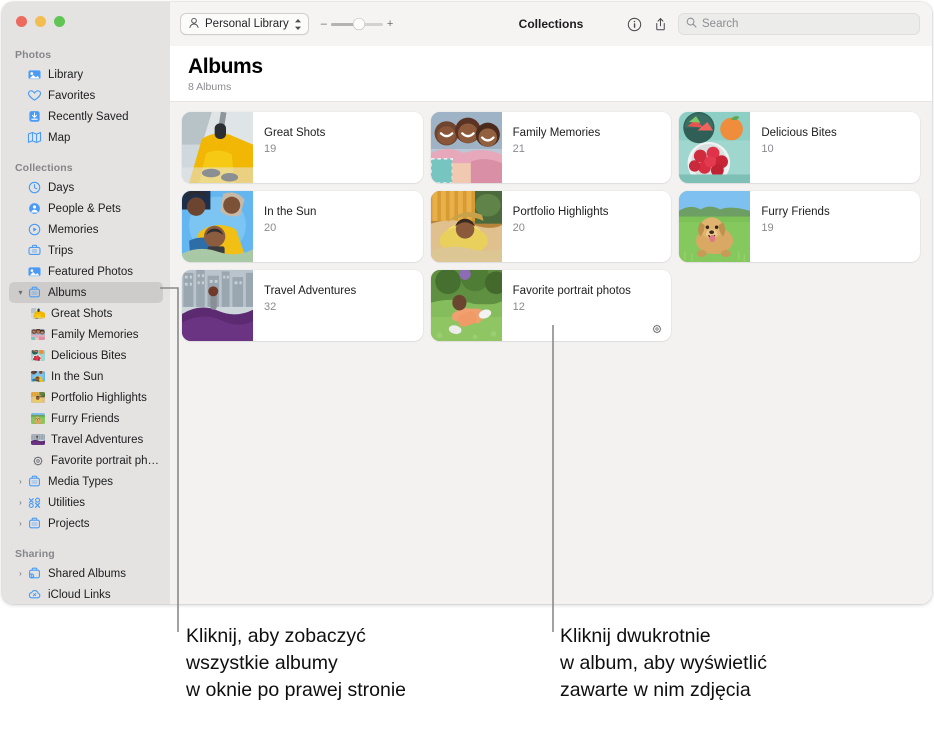 The height and width of the screenshot is (737, 934). I want to click on album-card-text: Favorite portrait photos 12, so click(566, 305).